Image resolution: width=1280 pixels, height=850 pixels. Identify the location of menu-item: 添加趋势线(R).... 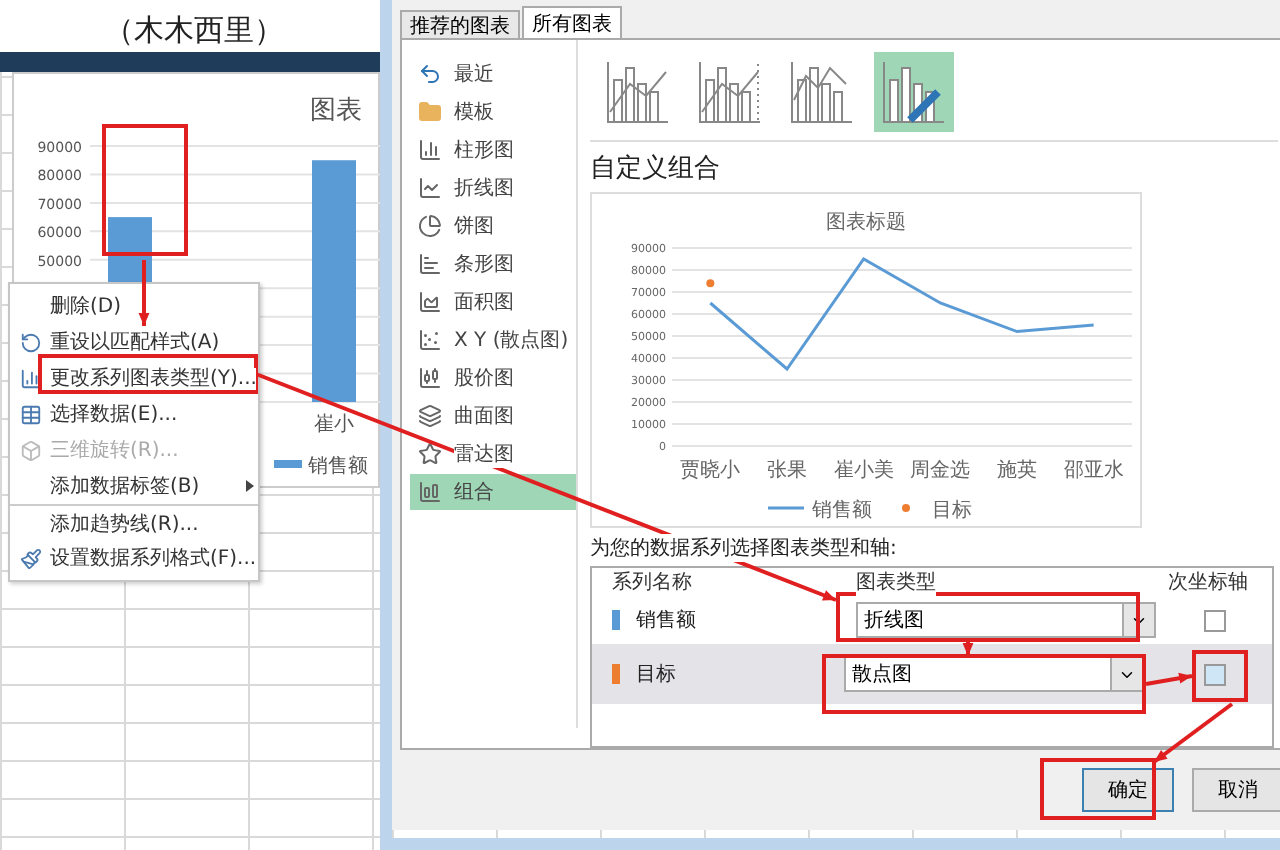
(134, 522).